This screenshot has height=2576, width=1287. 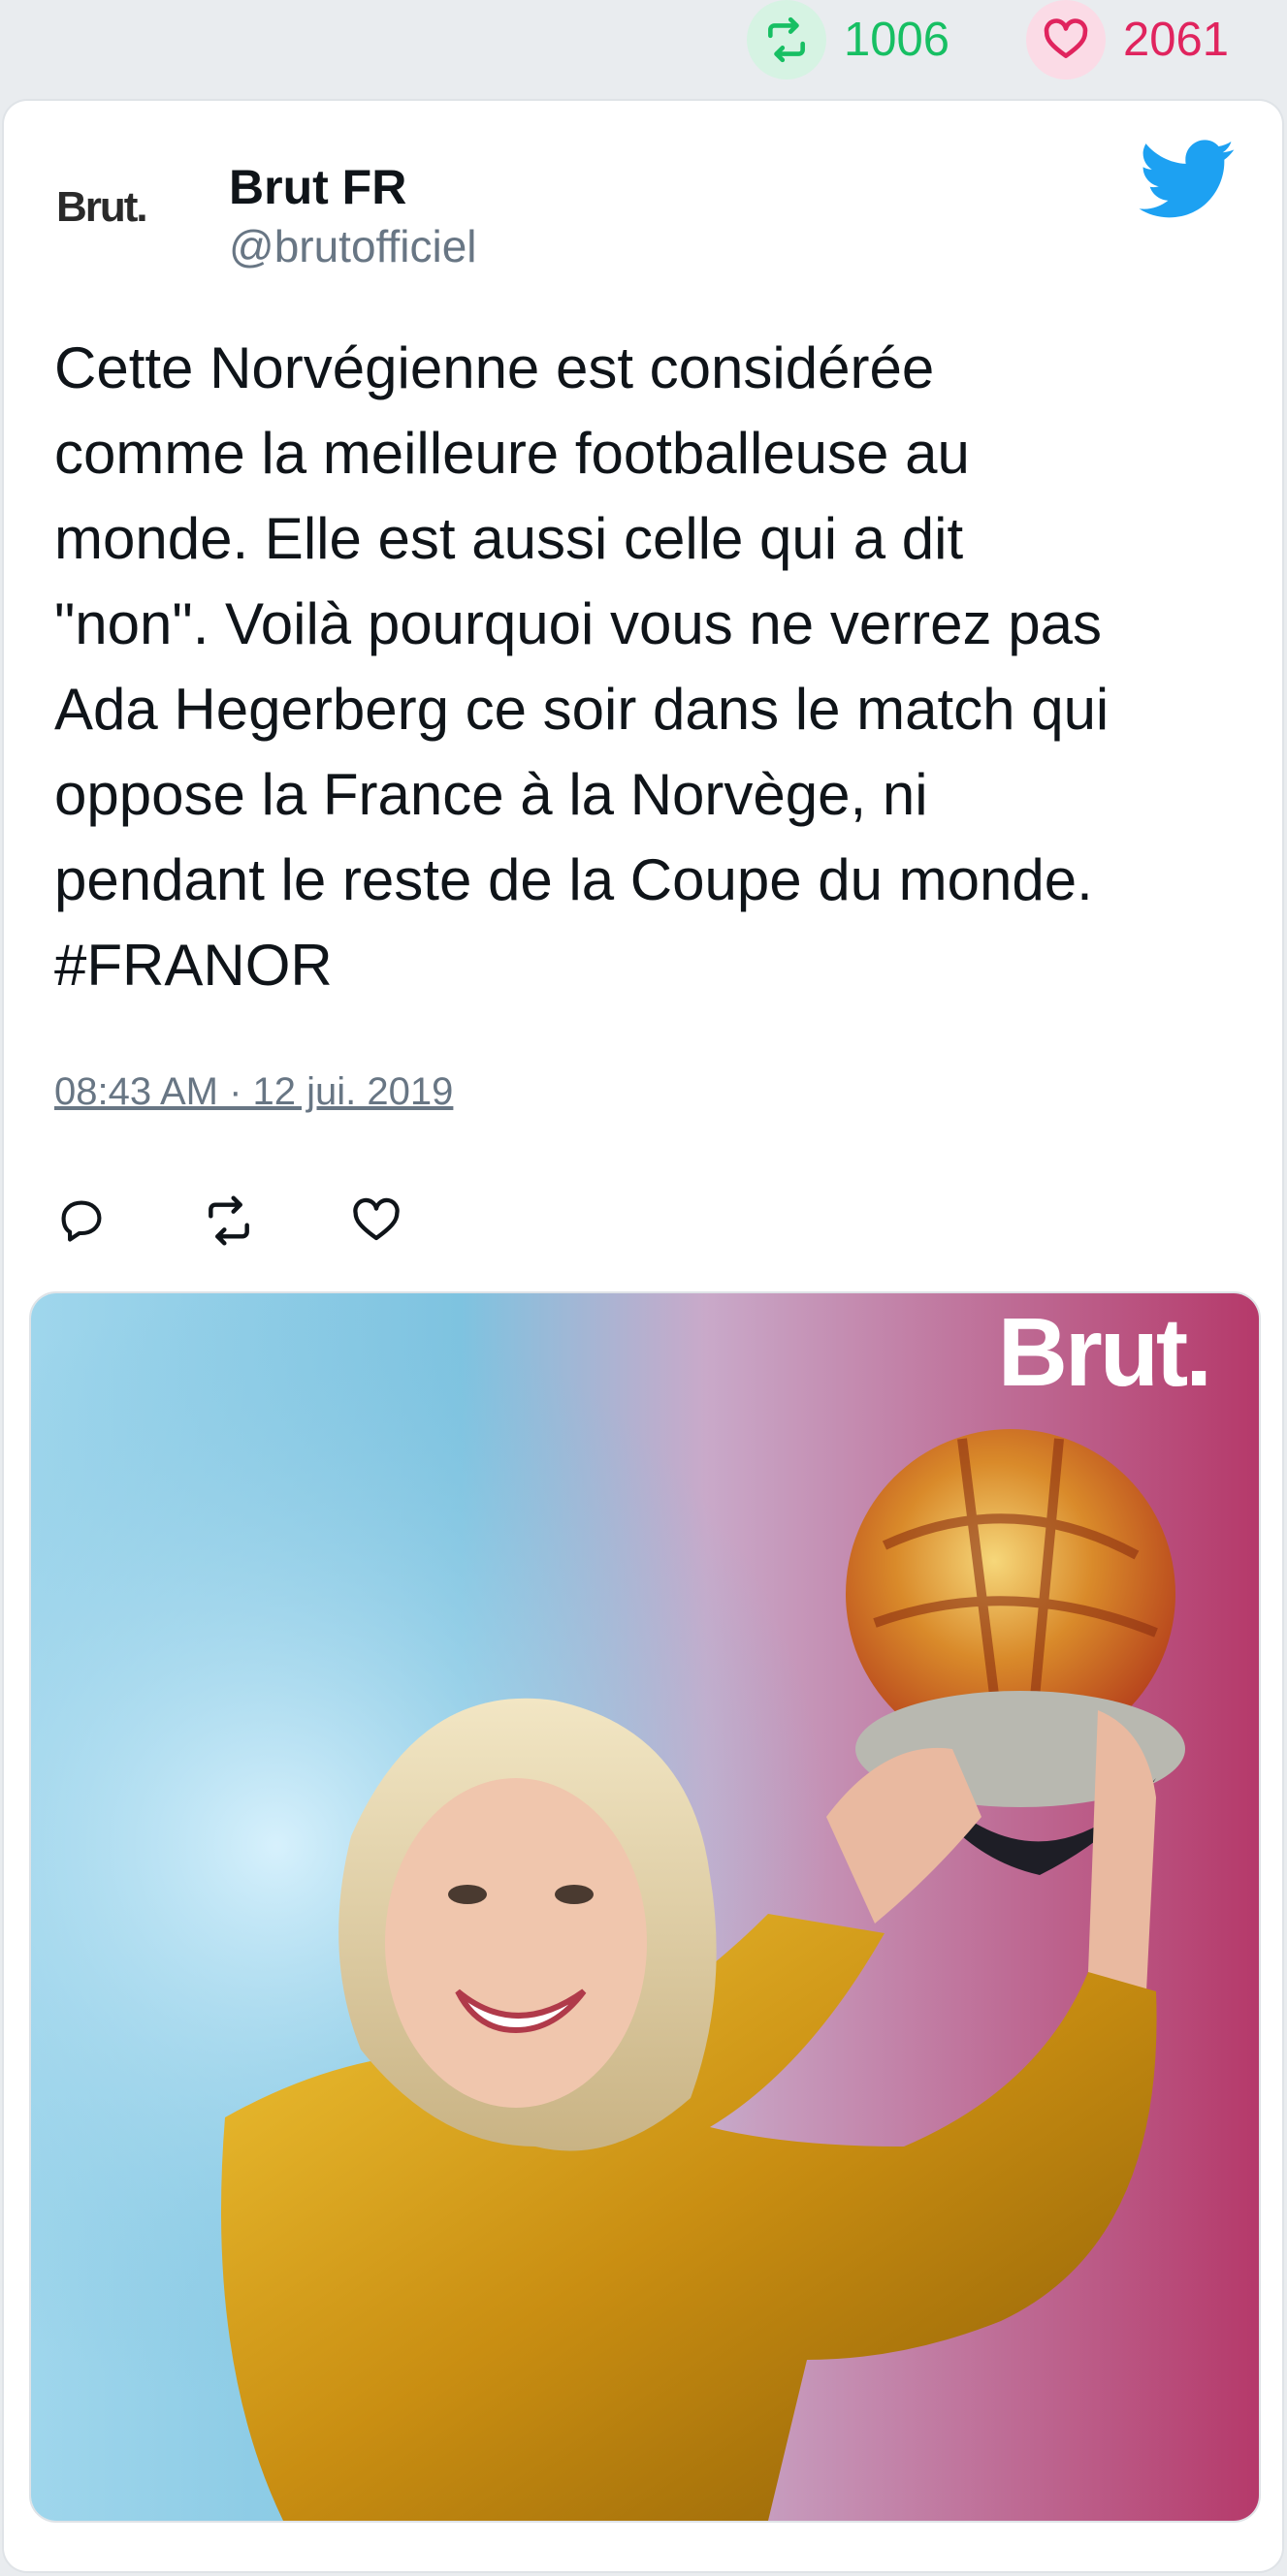 What do you see at coordinates (353, 246) in the screenshot?
I see `author-handle: @brutofficiel` at bounding box center [353, 246].